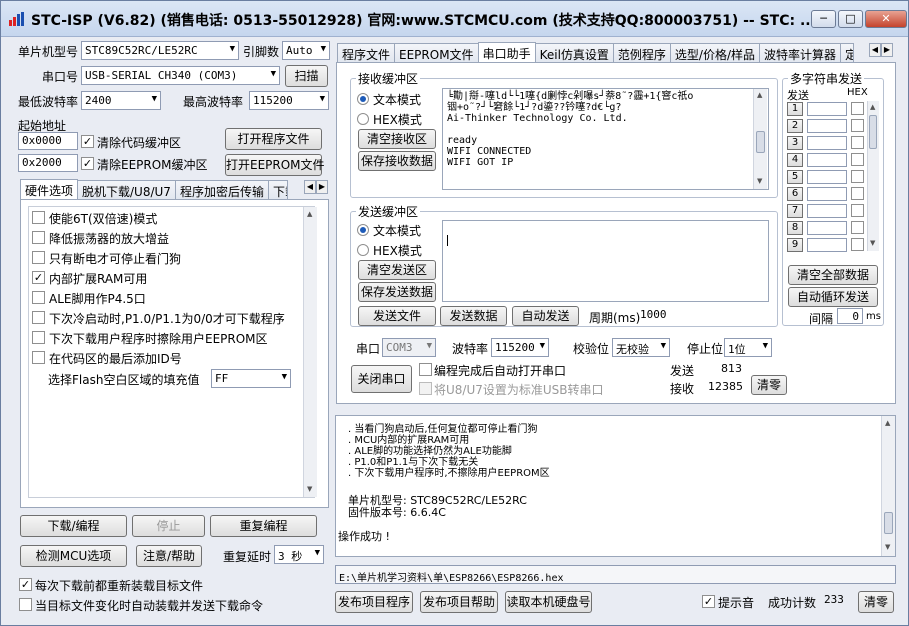 This screenshot has height=626, width=909. Describe the element at coordinates (73, 526) in the screenshot. I see `download-program-button: 下载/编程` at that location.